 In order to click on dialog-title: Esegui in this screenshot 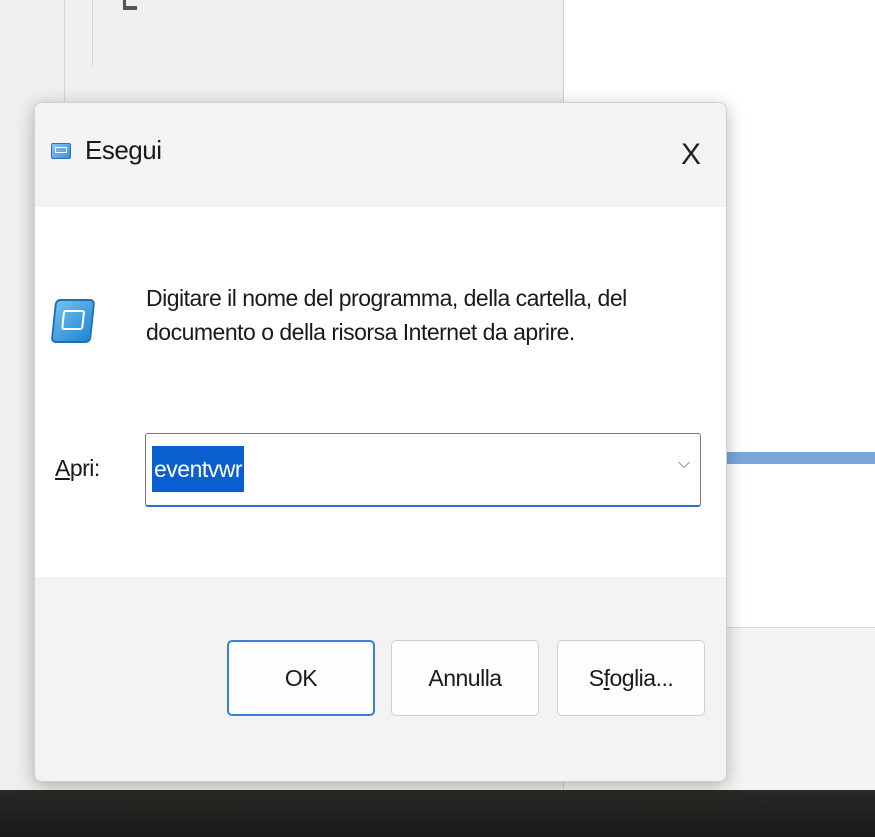, I will do `click(123, 150)`.